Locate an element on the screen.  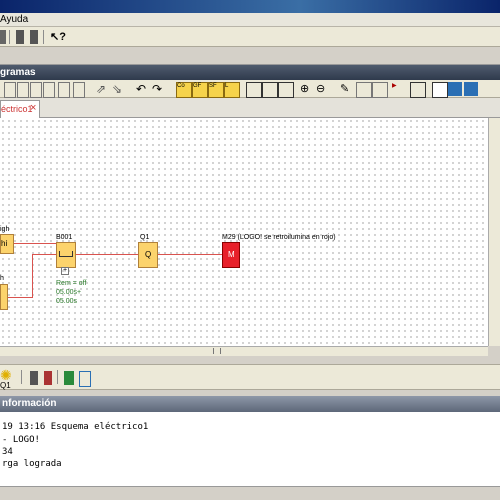
log-line: - LOGO! is located at coordinates (21, 440).